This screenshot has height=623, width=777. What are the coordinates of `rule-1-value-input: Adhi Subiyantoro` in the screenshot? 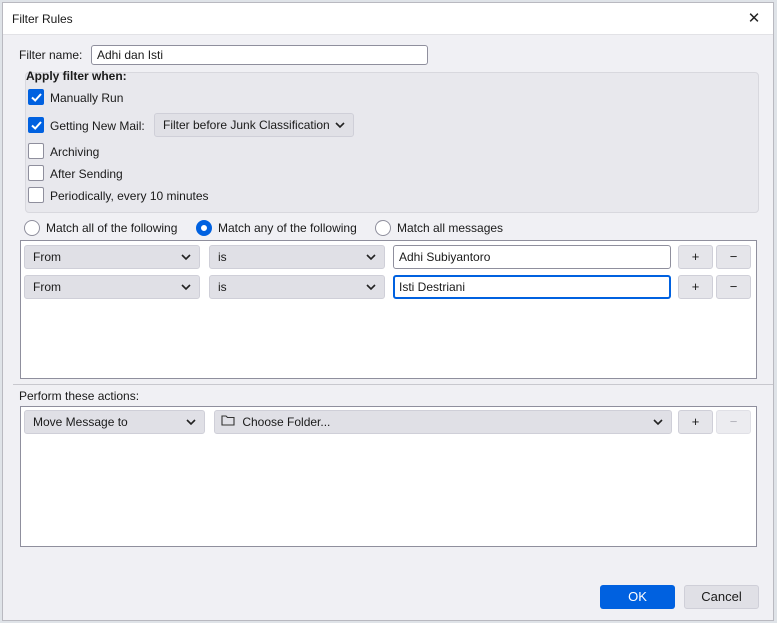 It's located at (532, 257).